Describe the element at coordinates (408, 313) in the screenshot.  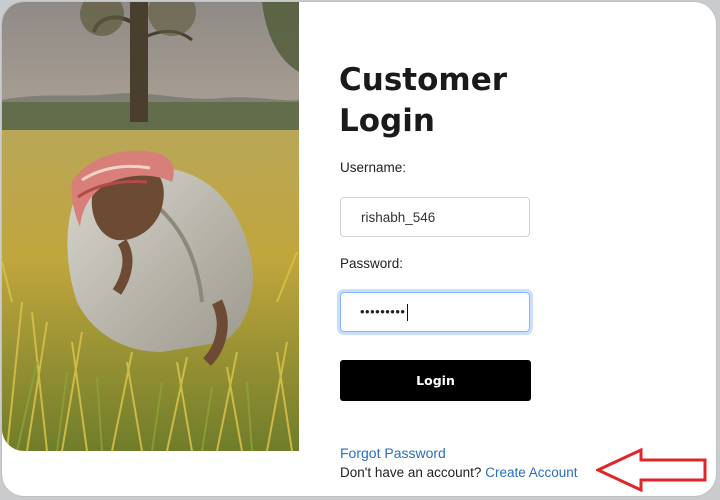
I see `text-caret` at that location.